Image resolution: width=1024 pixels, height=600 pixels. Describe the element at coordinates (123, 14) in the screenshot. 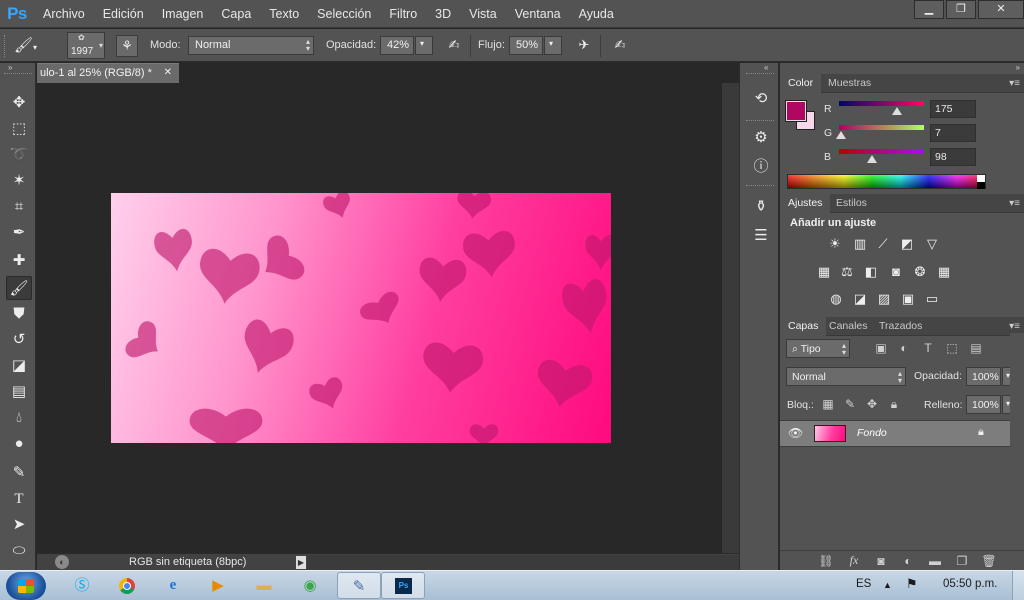

I see `menu-edicion: Edición` at that location.